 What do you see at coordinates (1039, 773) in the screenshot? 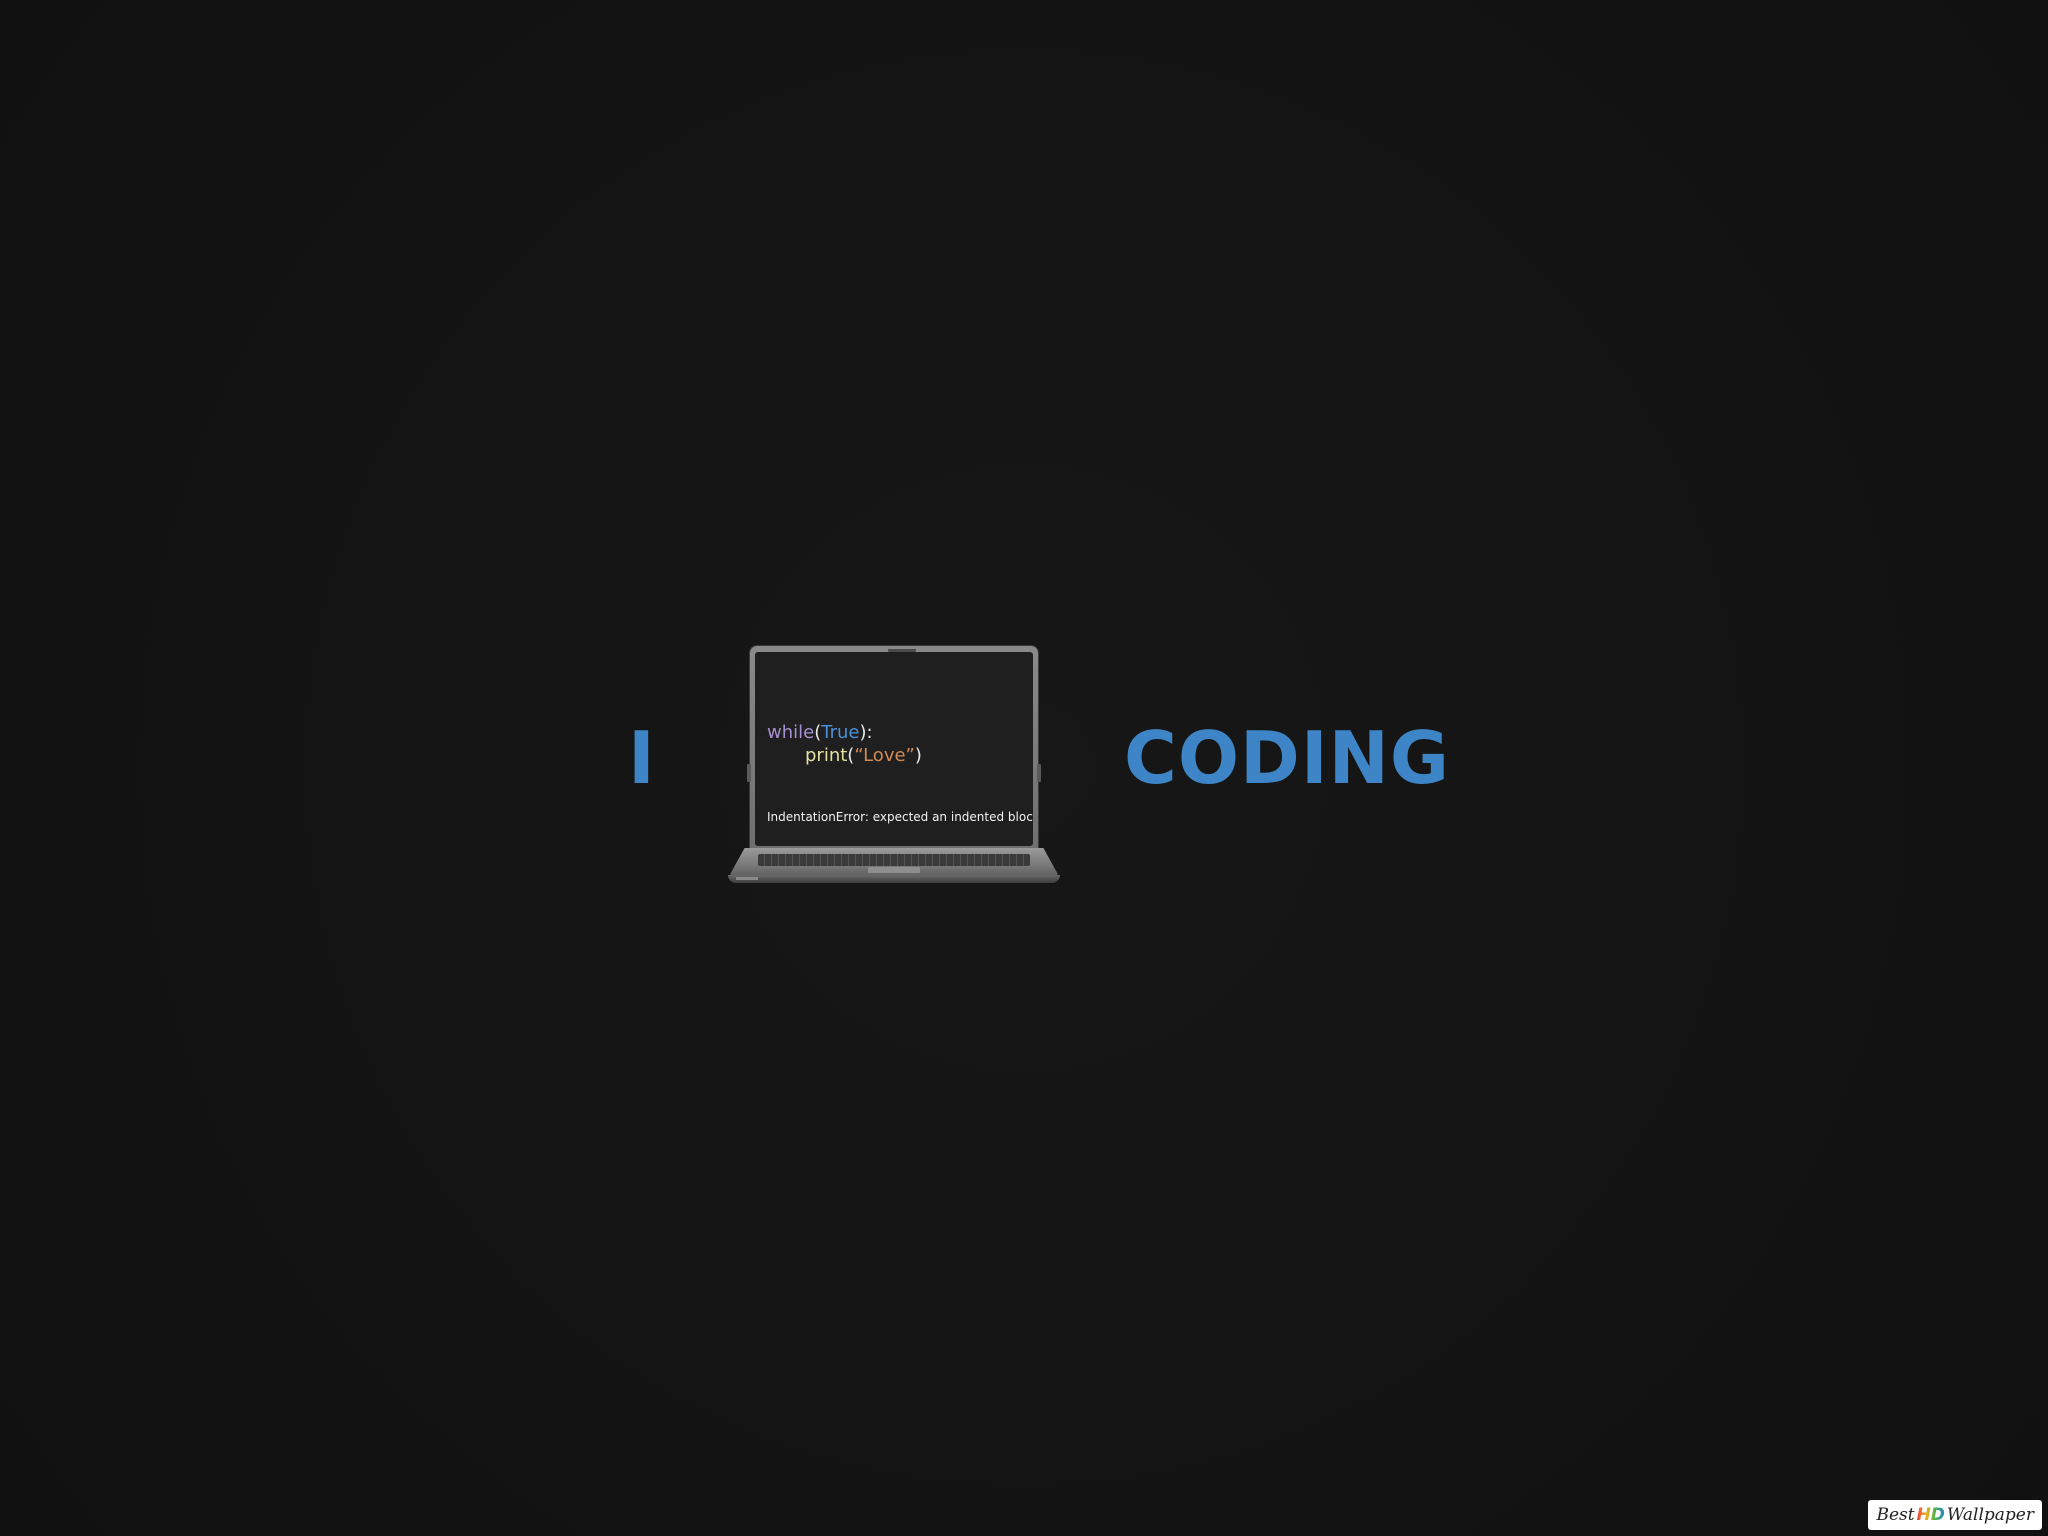
I see `hinge-right` at bounding box center [1039, 773].